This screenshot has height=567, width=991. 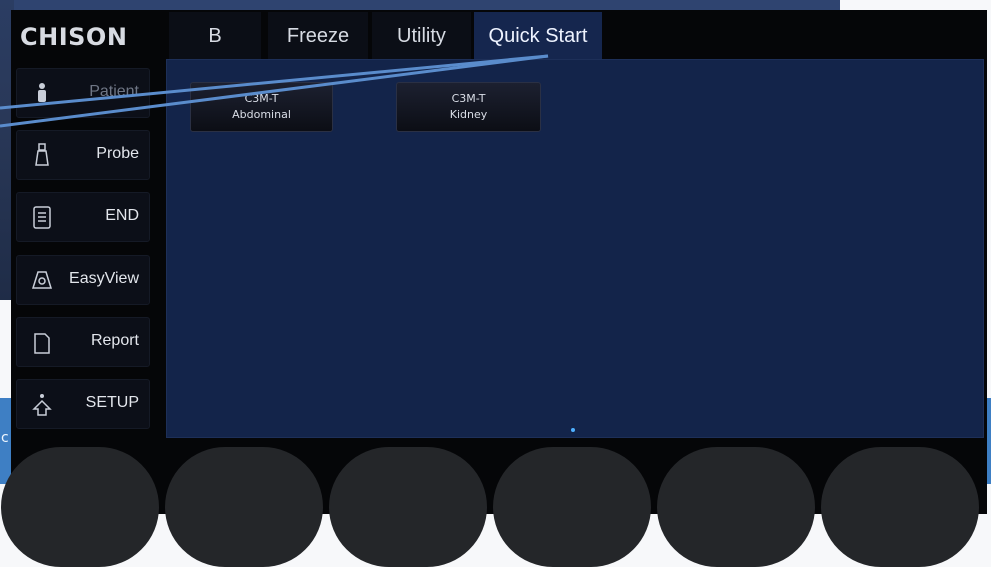 What do you see at coordinates (261, 114) in the screenshot?
I see `preset-exam-label: Abdominal` at bounding box center [261, 114].